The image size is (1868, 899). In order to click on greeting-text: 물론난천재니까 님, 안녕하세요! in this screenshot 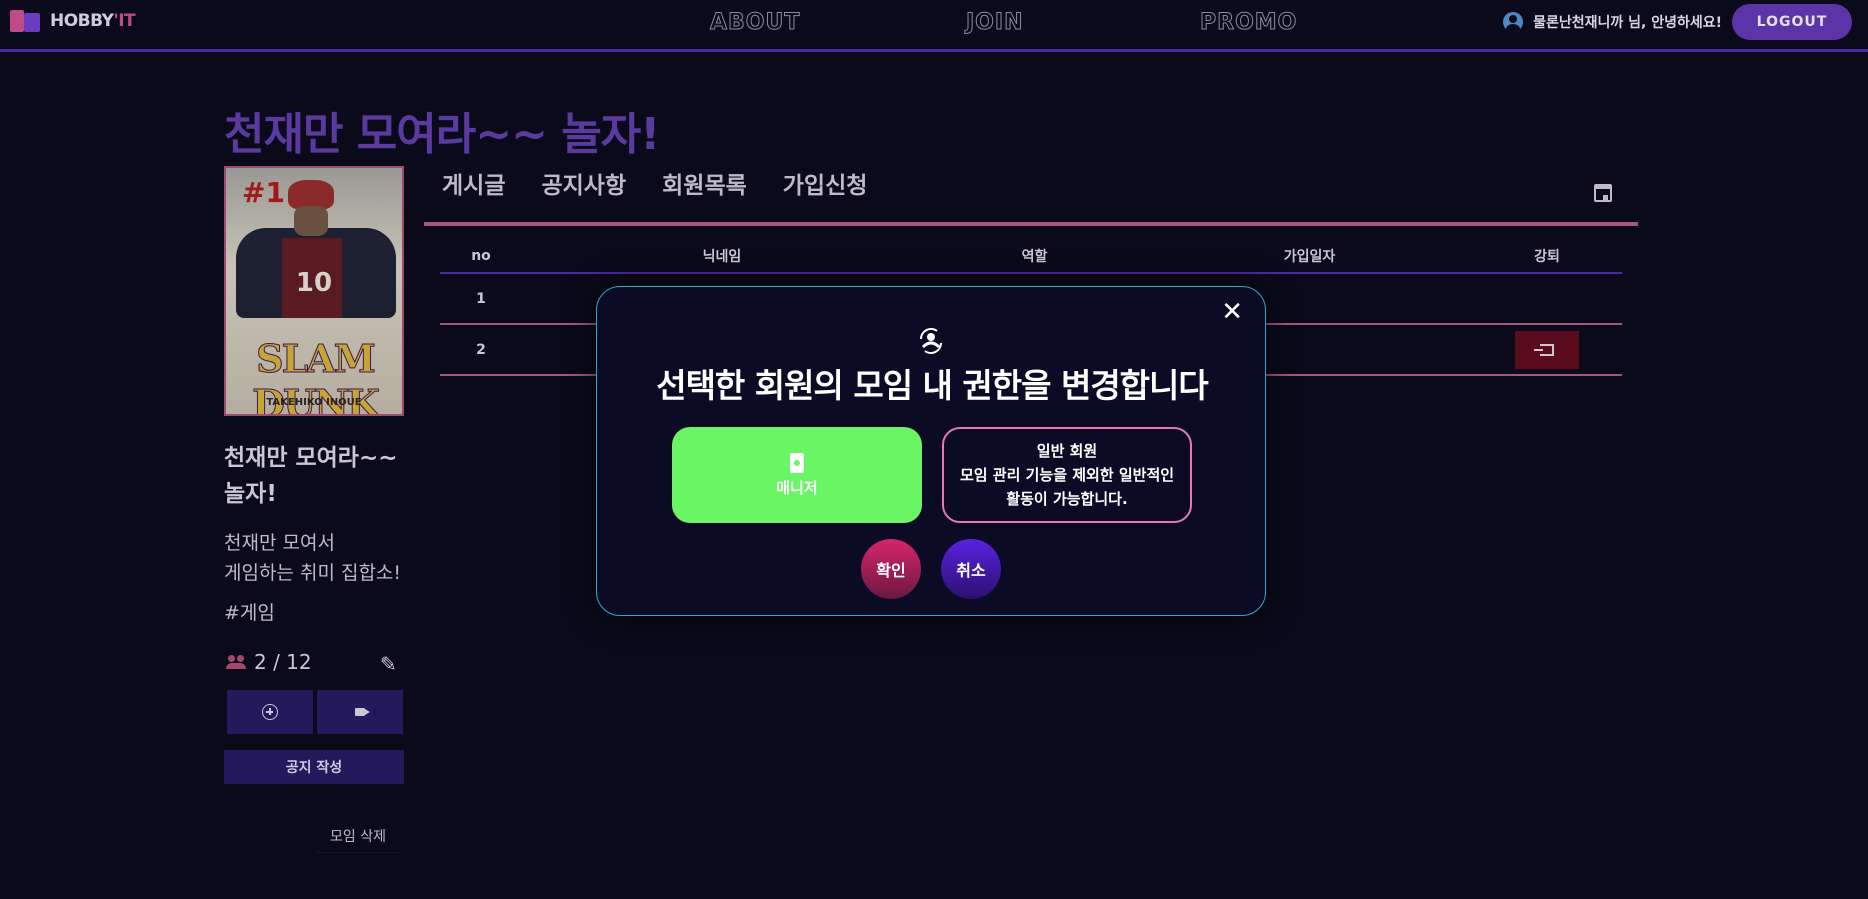, I will do `click(1627, 23)`.